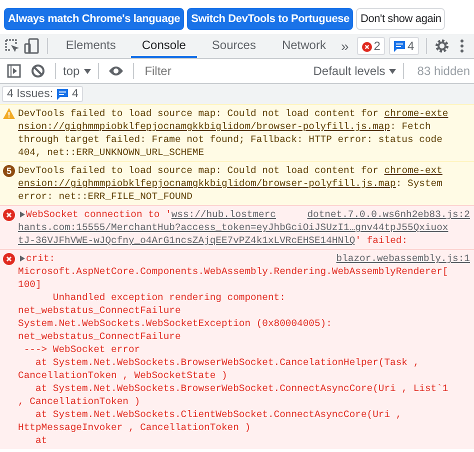 The image size is (474, 452). I want to click on message-text: ' failed:, so click(381, 240).